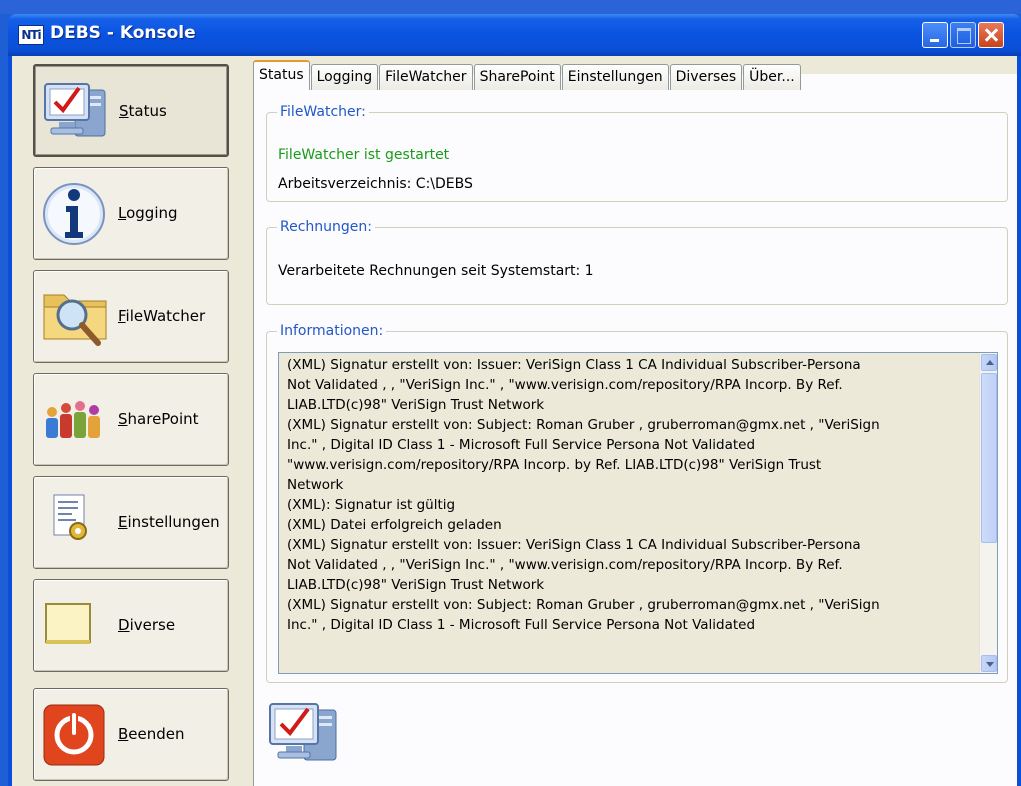  I want to click on info-icon, so click(74, 214).